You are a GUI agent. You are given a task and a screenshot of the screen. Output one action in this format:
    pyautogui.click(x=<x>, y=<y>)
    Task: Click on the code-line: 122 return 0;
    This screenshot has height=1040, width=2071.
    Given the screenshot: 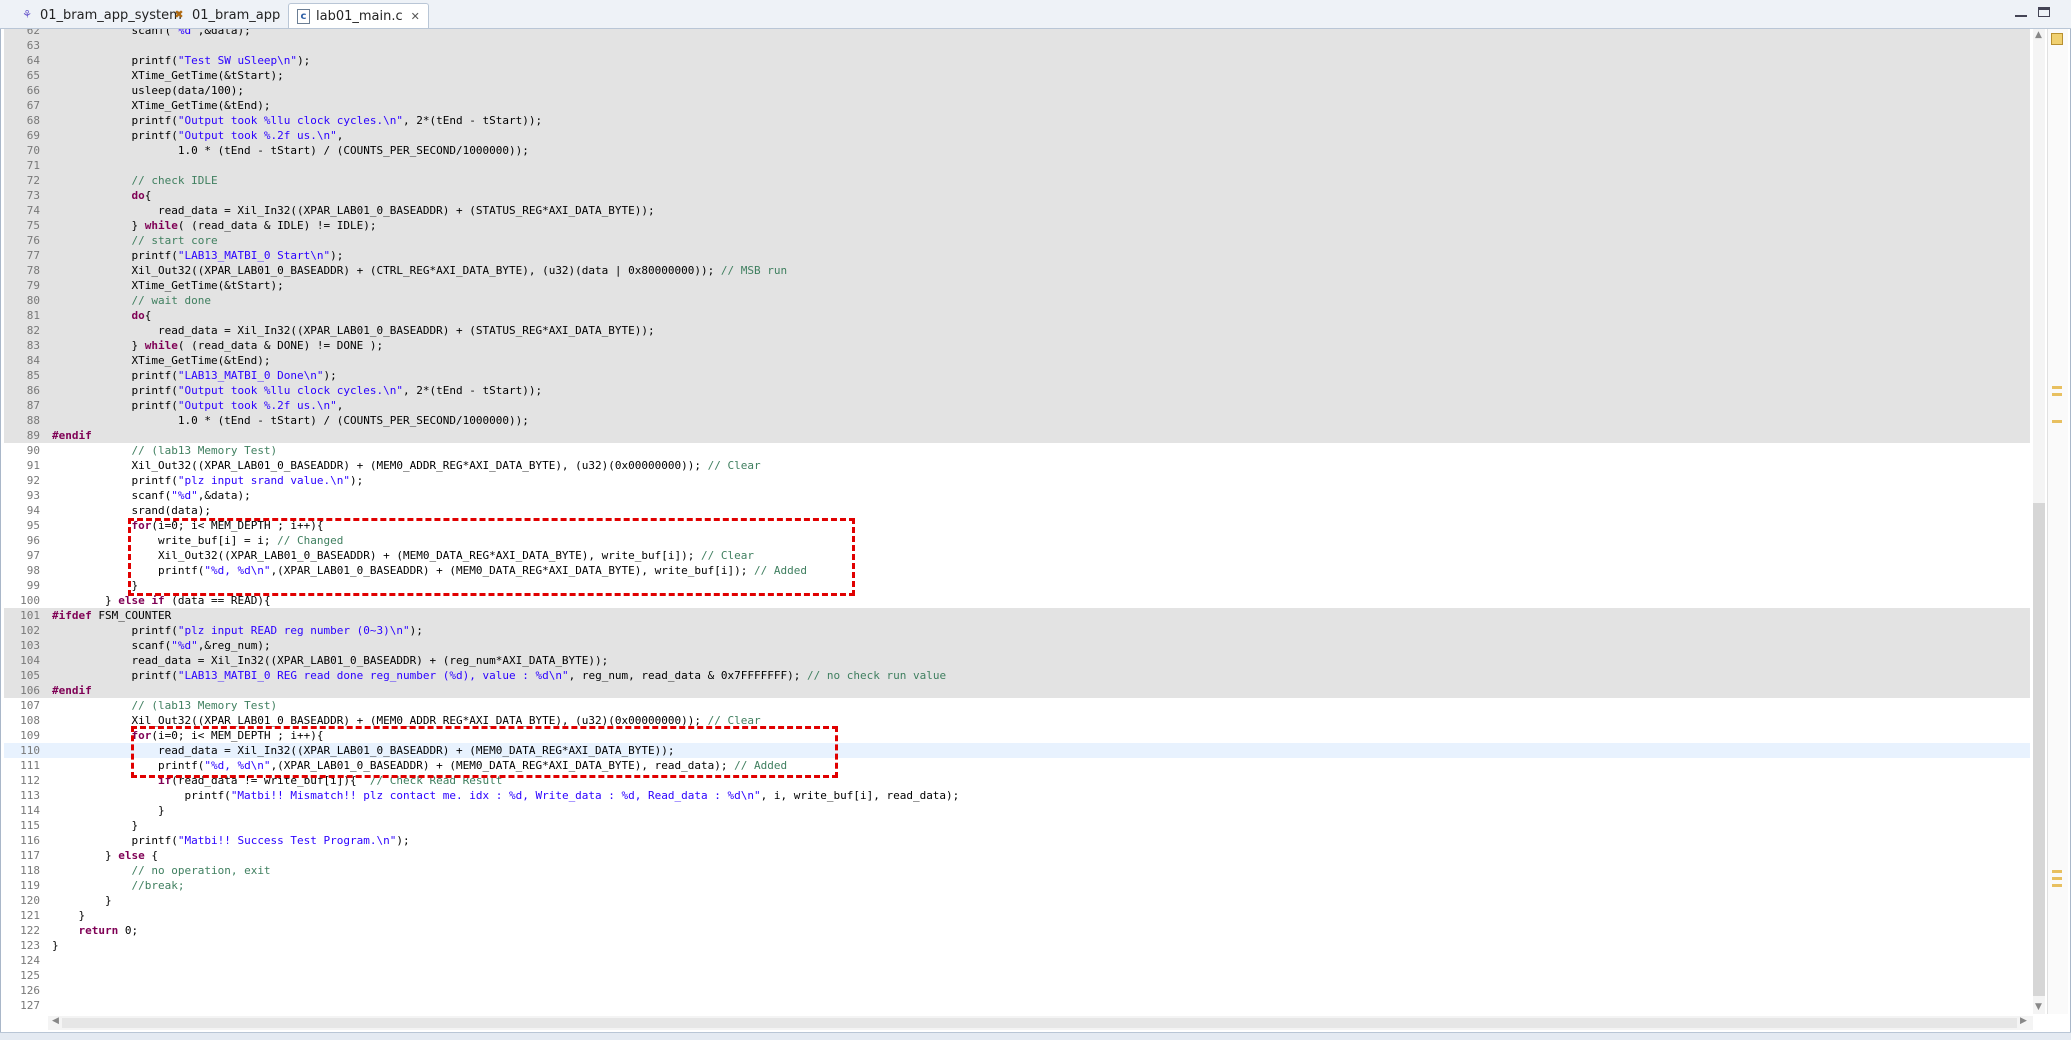 What is the action you would take?
    pyautogui.click(x=1017, y=930)
    